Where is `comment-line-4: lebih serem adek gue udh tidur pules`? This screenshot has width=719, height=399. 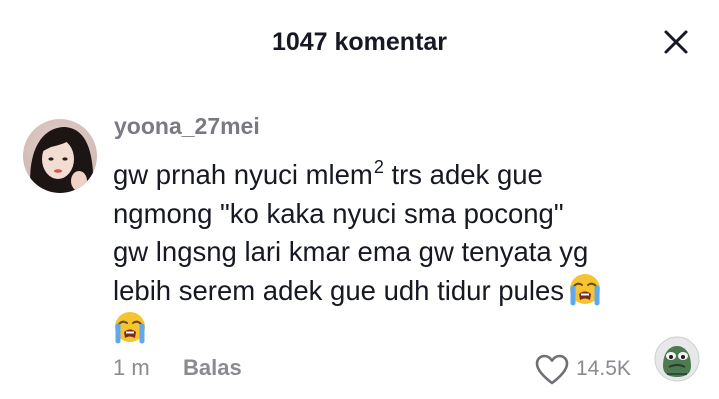
comment-line-4: lebih serem adek gue udh tidur pules is located at coordinates (393, 291).